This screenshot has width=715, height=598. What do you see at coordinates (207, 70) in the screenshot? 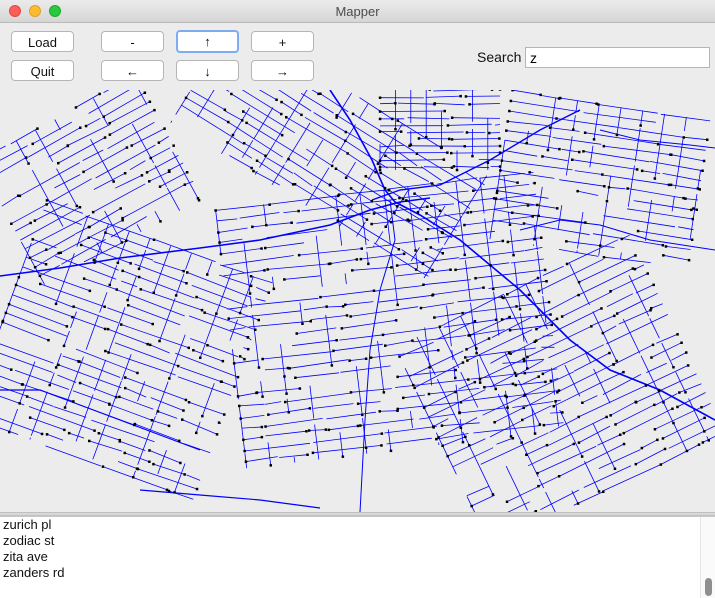
I see `pan-down-button: ↓` at bounding box center [207, 70].